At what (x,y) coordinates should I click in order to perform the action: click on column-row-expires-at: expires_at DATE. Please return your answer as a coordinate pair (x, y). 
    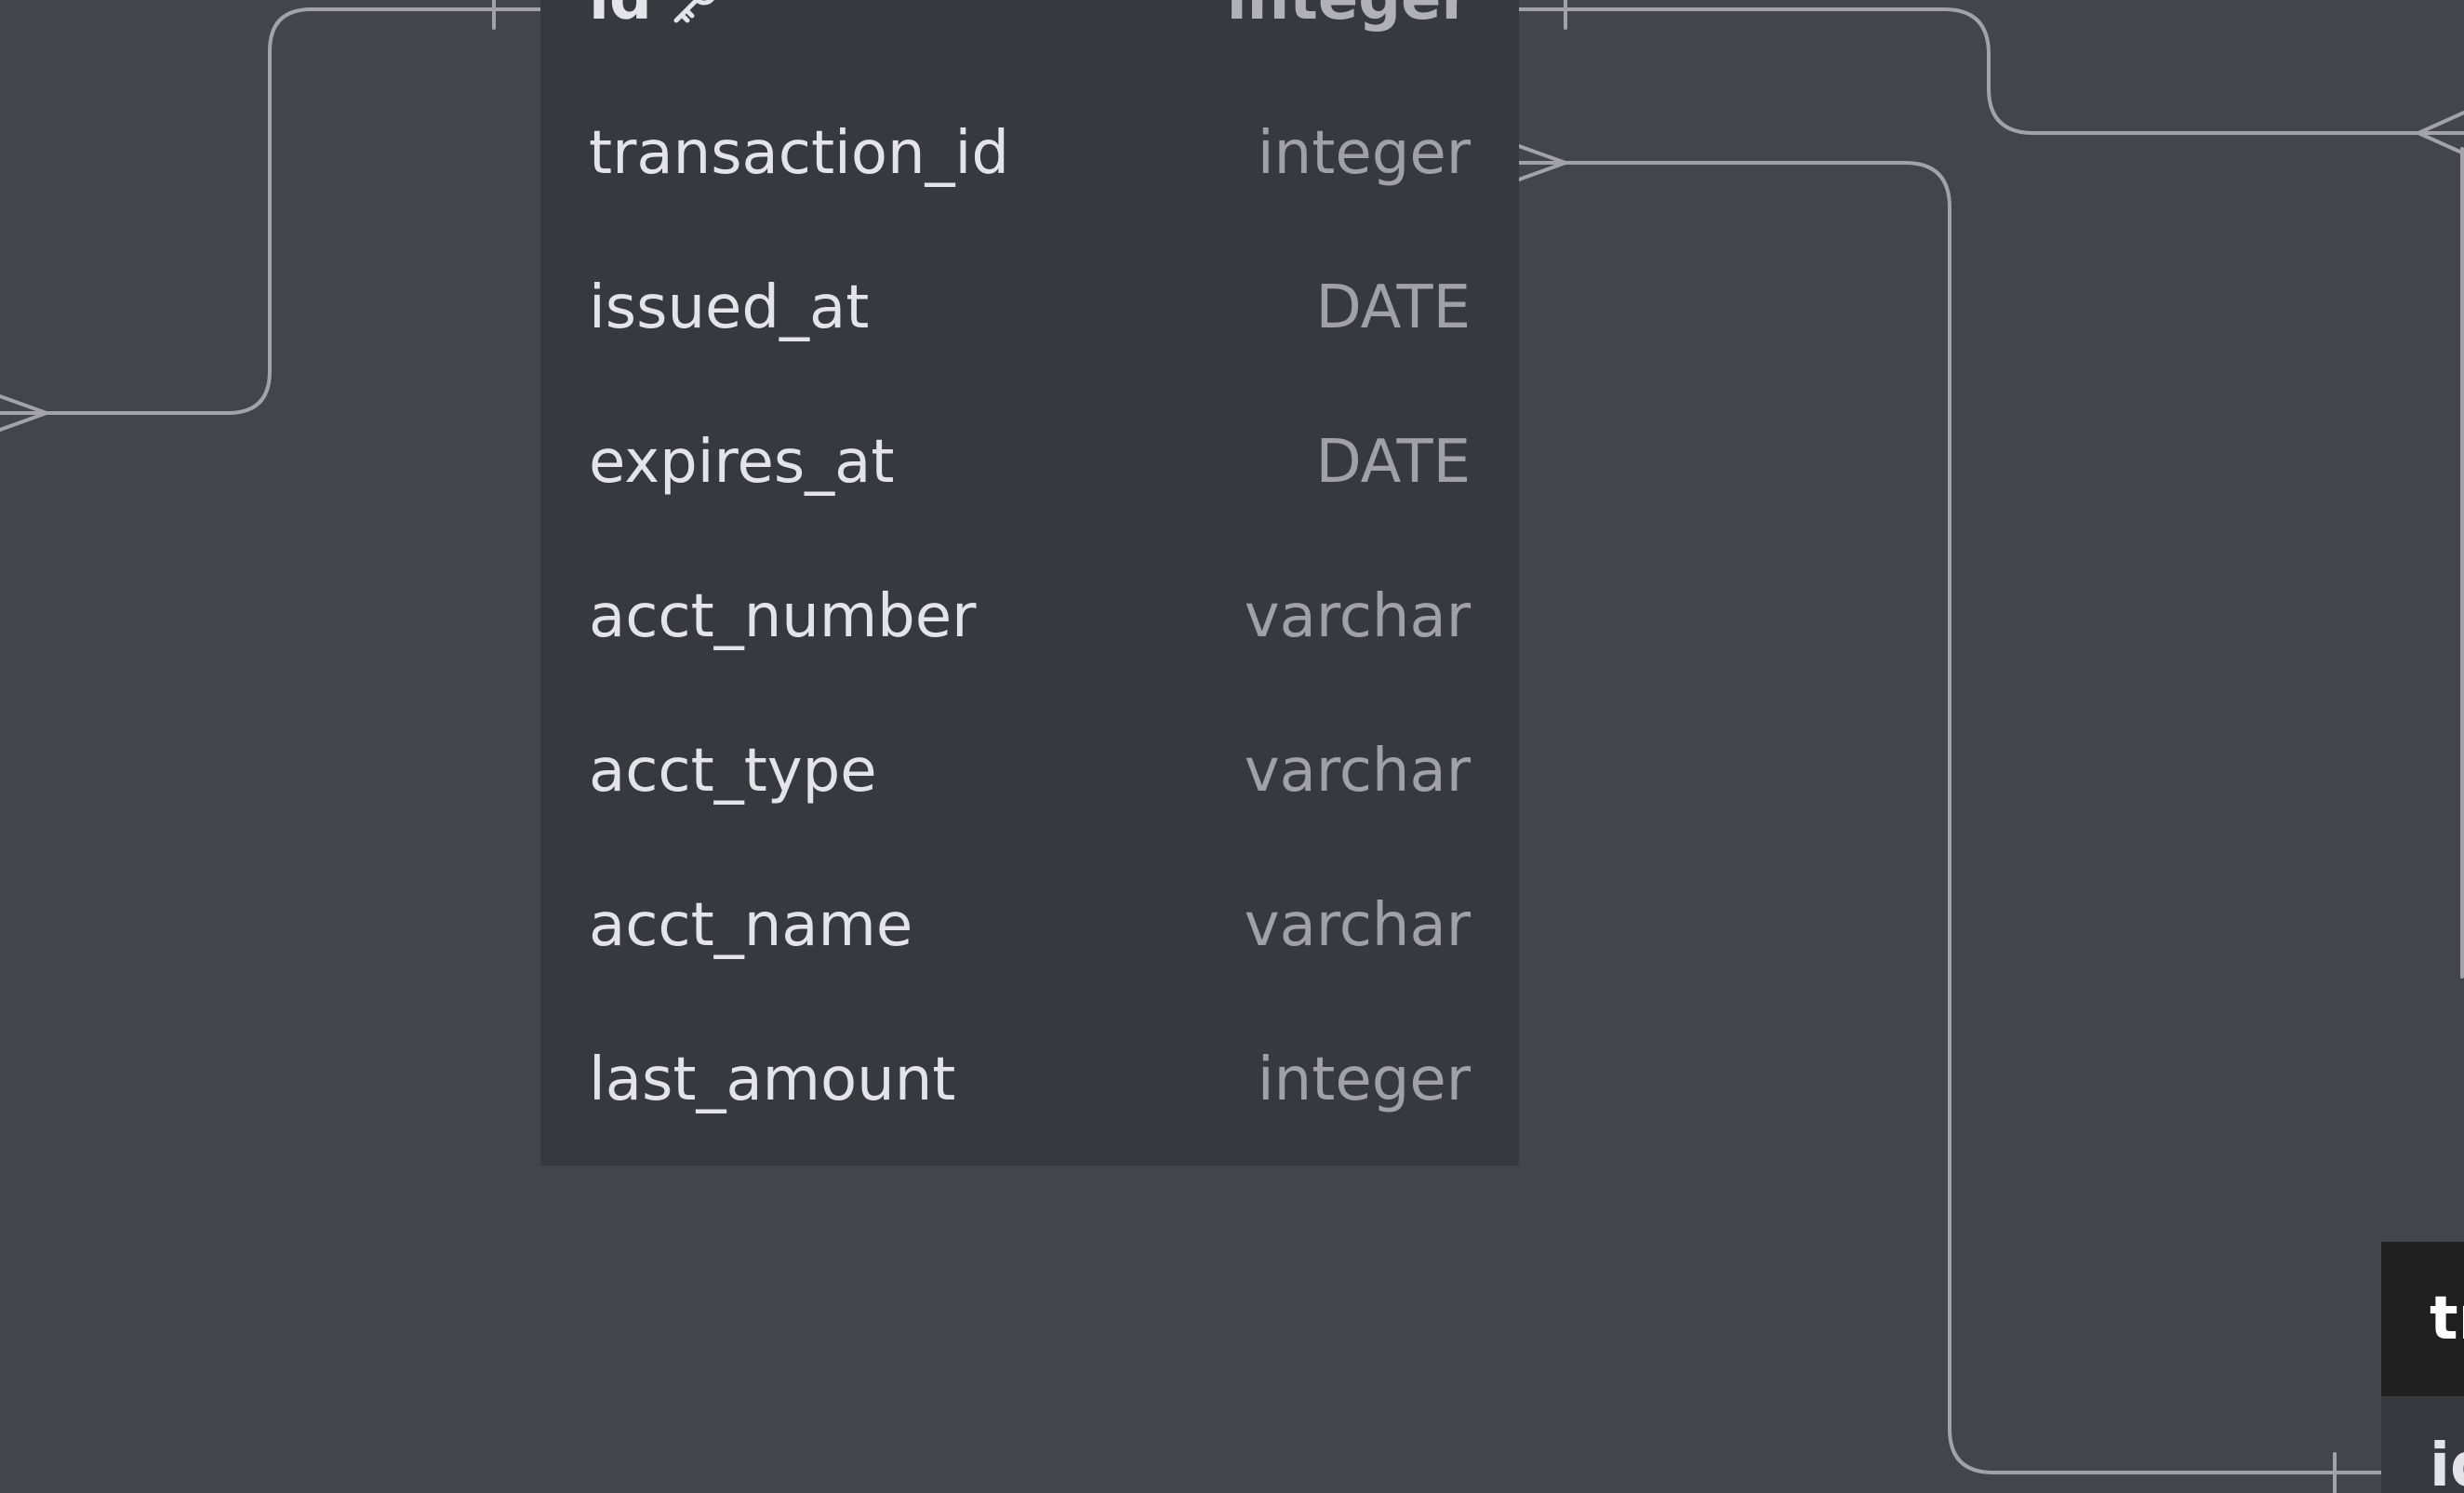
    Looking at the image, I should click on (1029, 463).